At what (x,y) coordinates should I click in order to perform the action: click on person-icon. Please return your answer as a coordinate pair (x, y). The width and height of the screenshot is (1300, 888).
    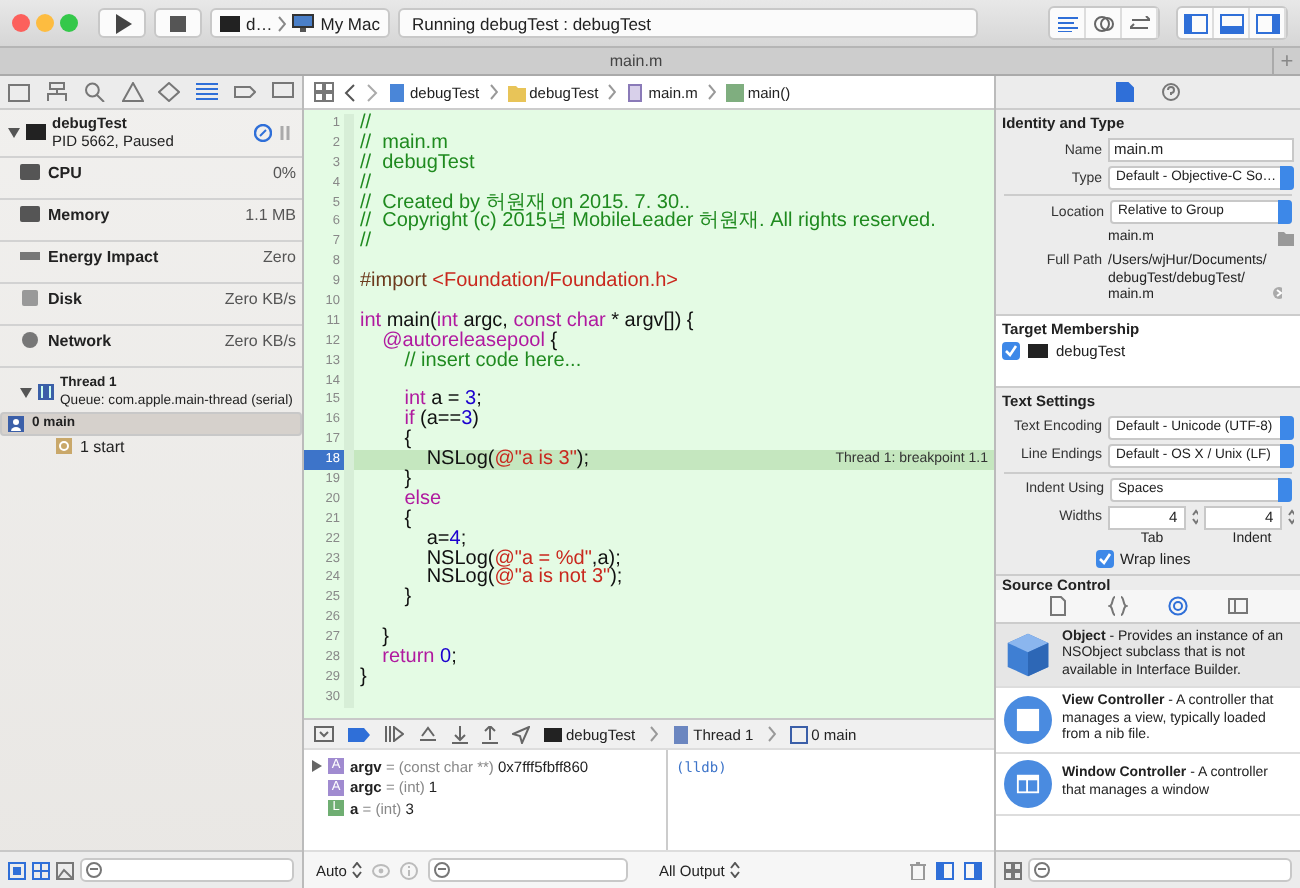
    Looking at the image, I should click on (16, 424).